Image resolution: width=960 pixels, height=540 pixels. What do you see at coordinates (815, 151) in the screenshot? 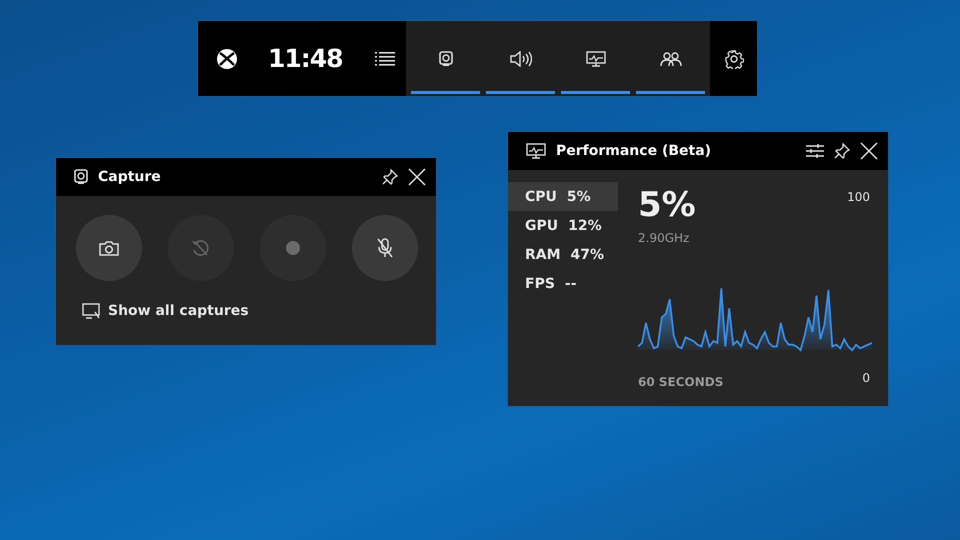
I see `settings-sliders-icon` at bounding box center [815, 151].